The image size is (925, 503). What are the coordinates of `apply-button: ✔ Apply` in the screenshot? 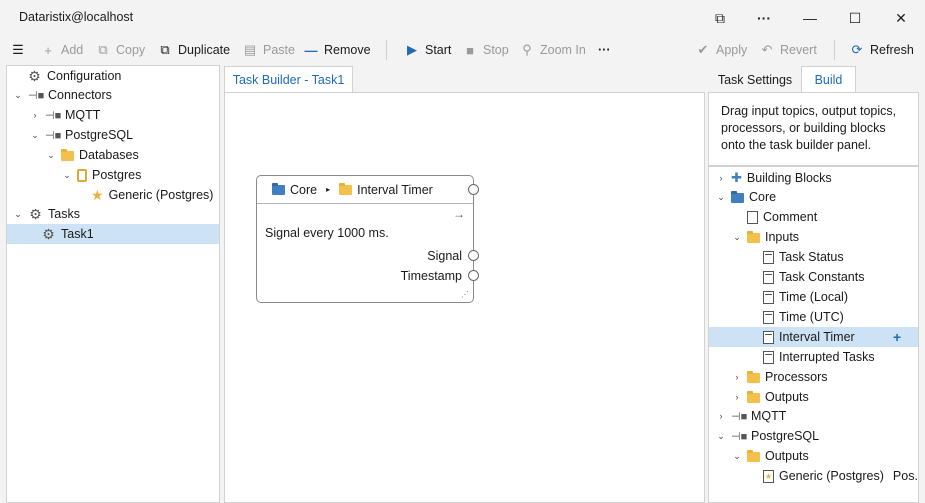 It's located at (722, 50).